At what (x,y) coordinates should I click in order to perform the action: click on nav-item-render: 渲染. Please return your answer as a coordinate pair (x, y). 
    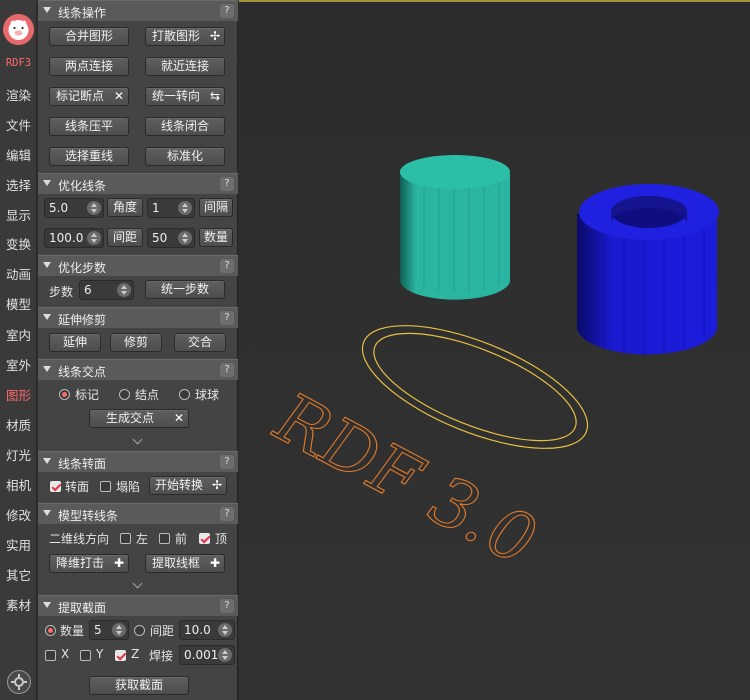
    Looking at the image, I should click on (18, 94).